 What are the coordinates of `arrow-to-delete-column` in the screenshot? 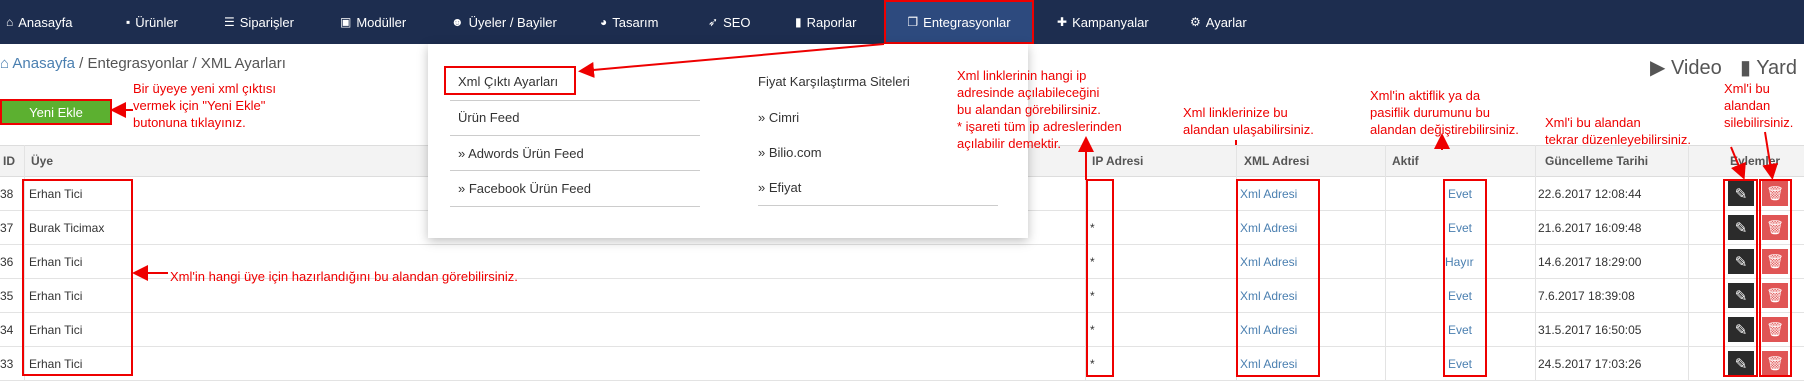 It's located at (1770, 155).